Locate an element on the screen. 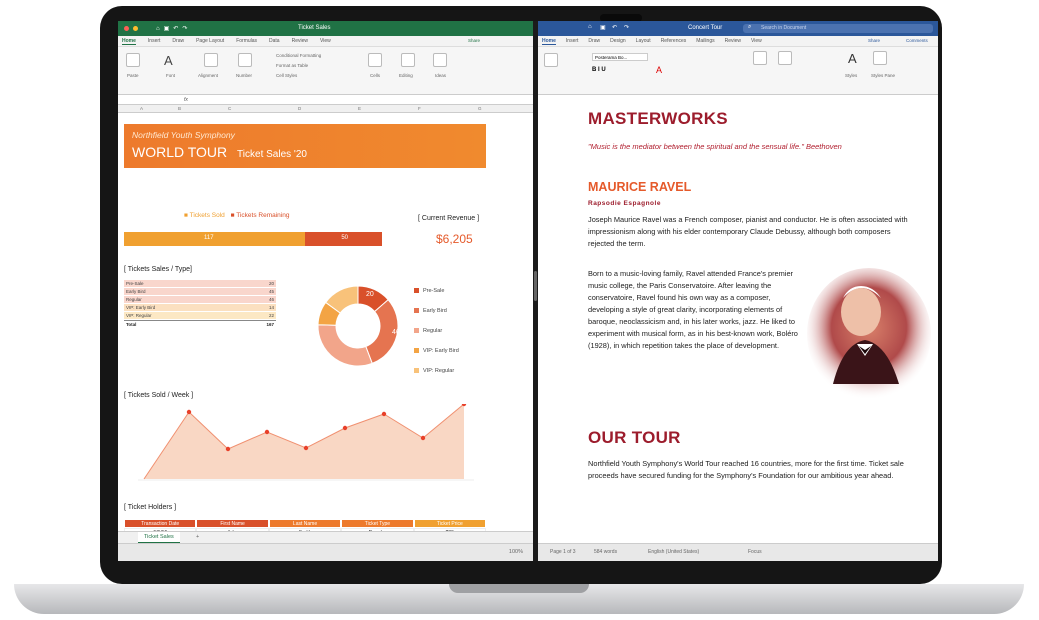  focus-button: Focus is located at coordinates (755, 552).